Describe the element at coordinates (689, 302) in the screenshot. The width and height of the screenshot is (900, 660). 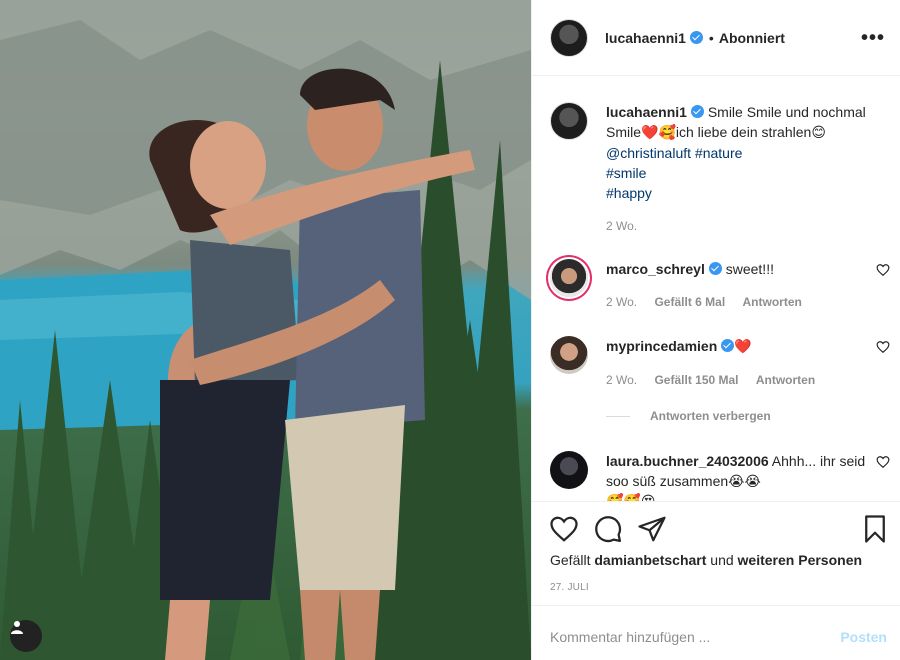
I see `comment-likes: Gefällt 6 Mal` at that location.